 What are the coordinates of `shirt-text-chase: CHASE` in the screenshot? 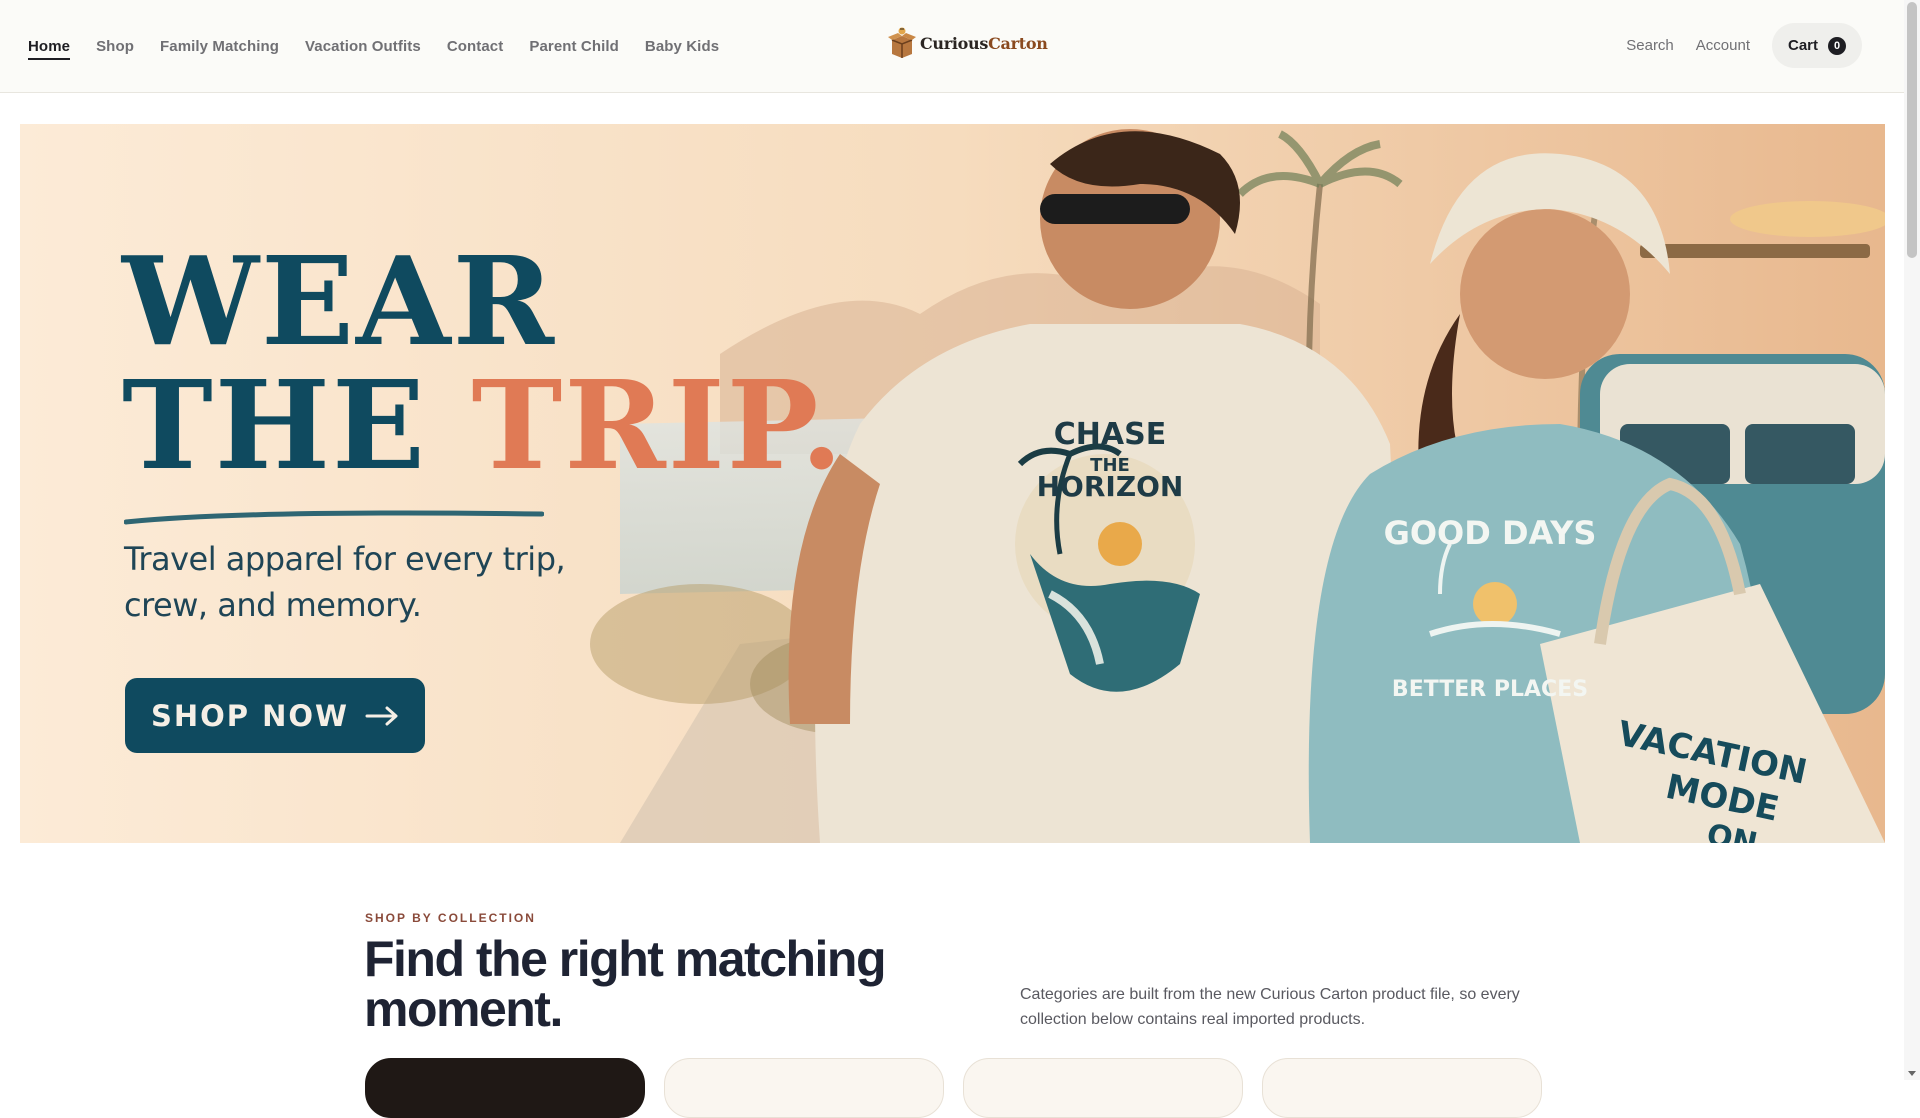 It's located at (1110, 434).